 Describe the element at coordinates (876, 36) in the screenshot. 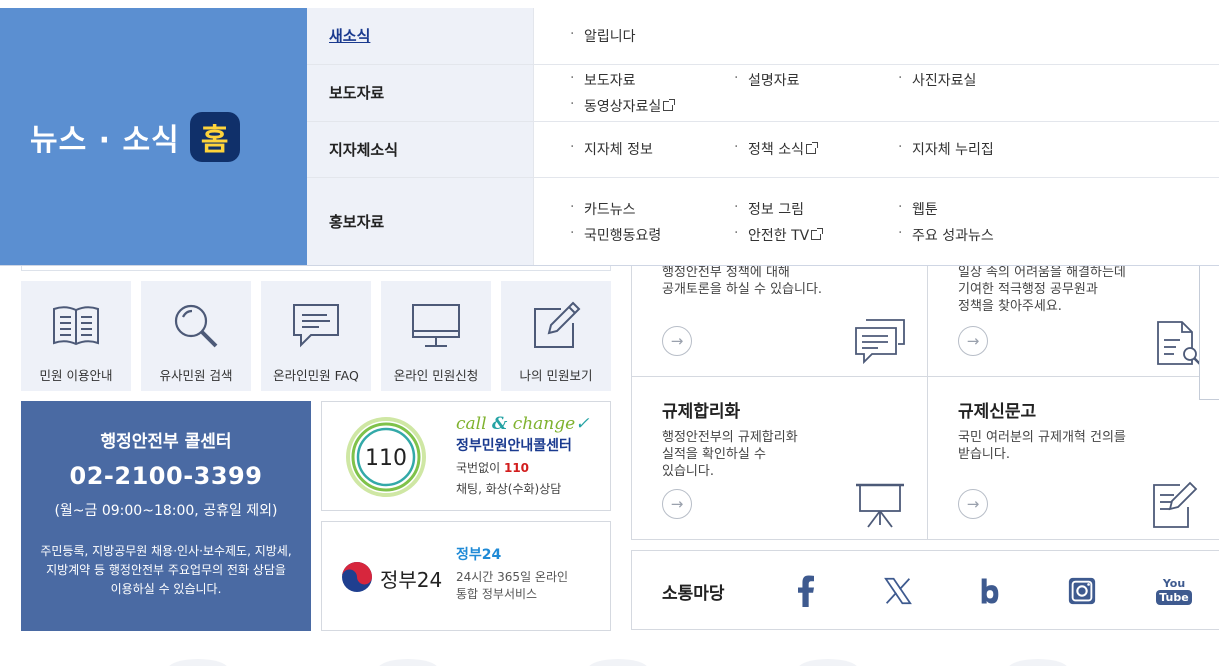

I see `menu-items: 알립니다` at that location.